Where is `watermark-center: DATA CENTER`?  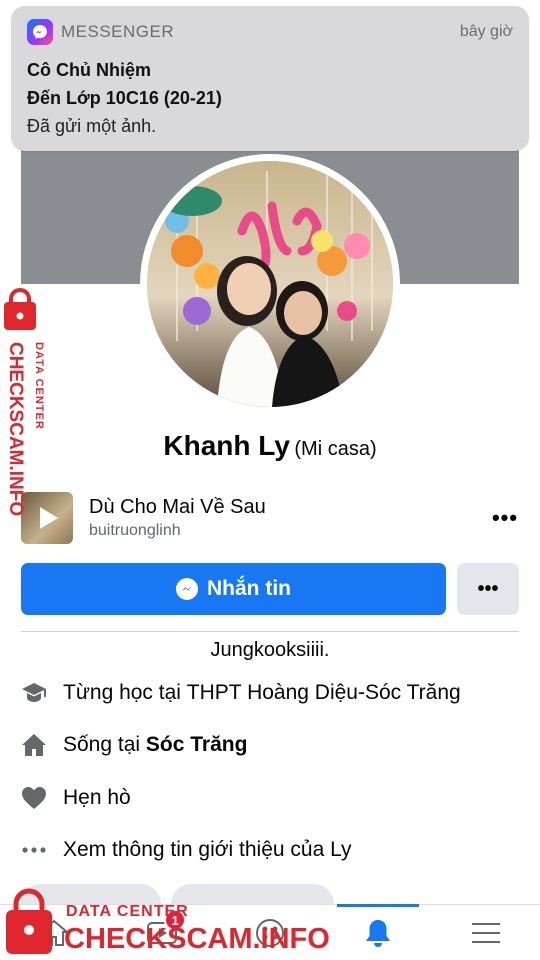
watermark-center: DATA CENTER is located at coordinates (127, 911).